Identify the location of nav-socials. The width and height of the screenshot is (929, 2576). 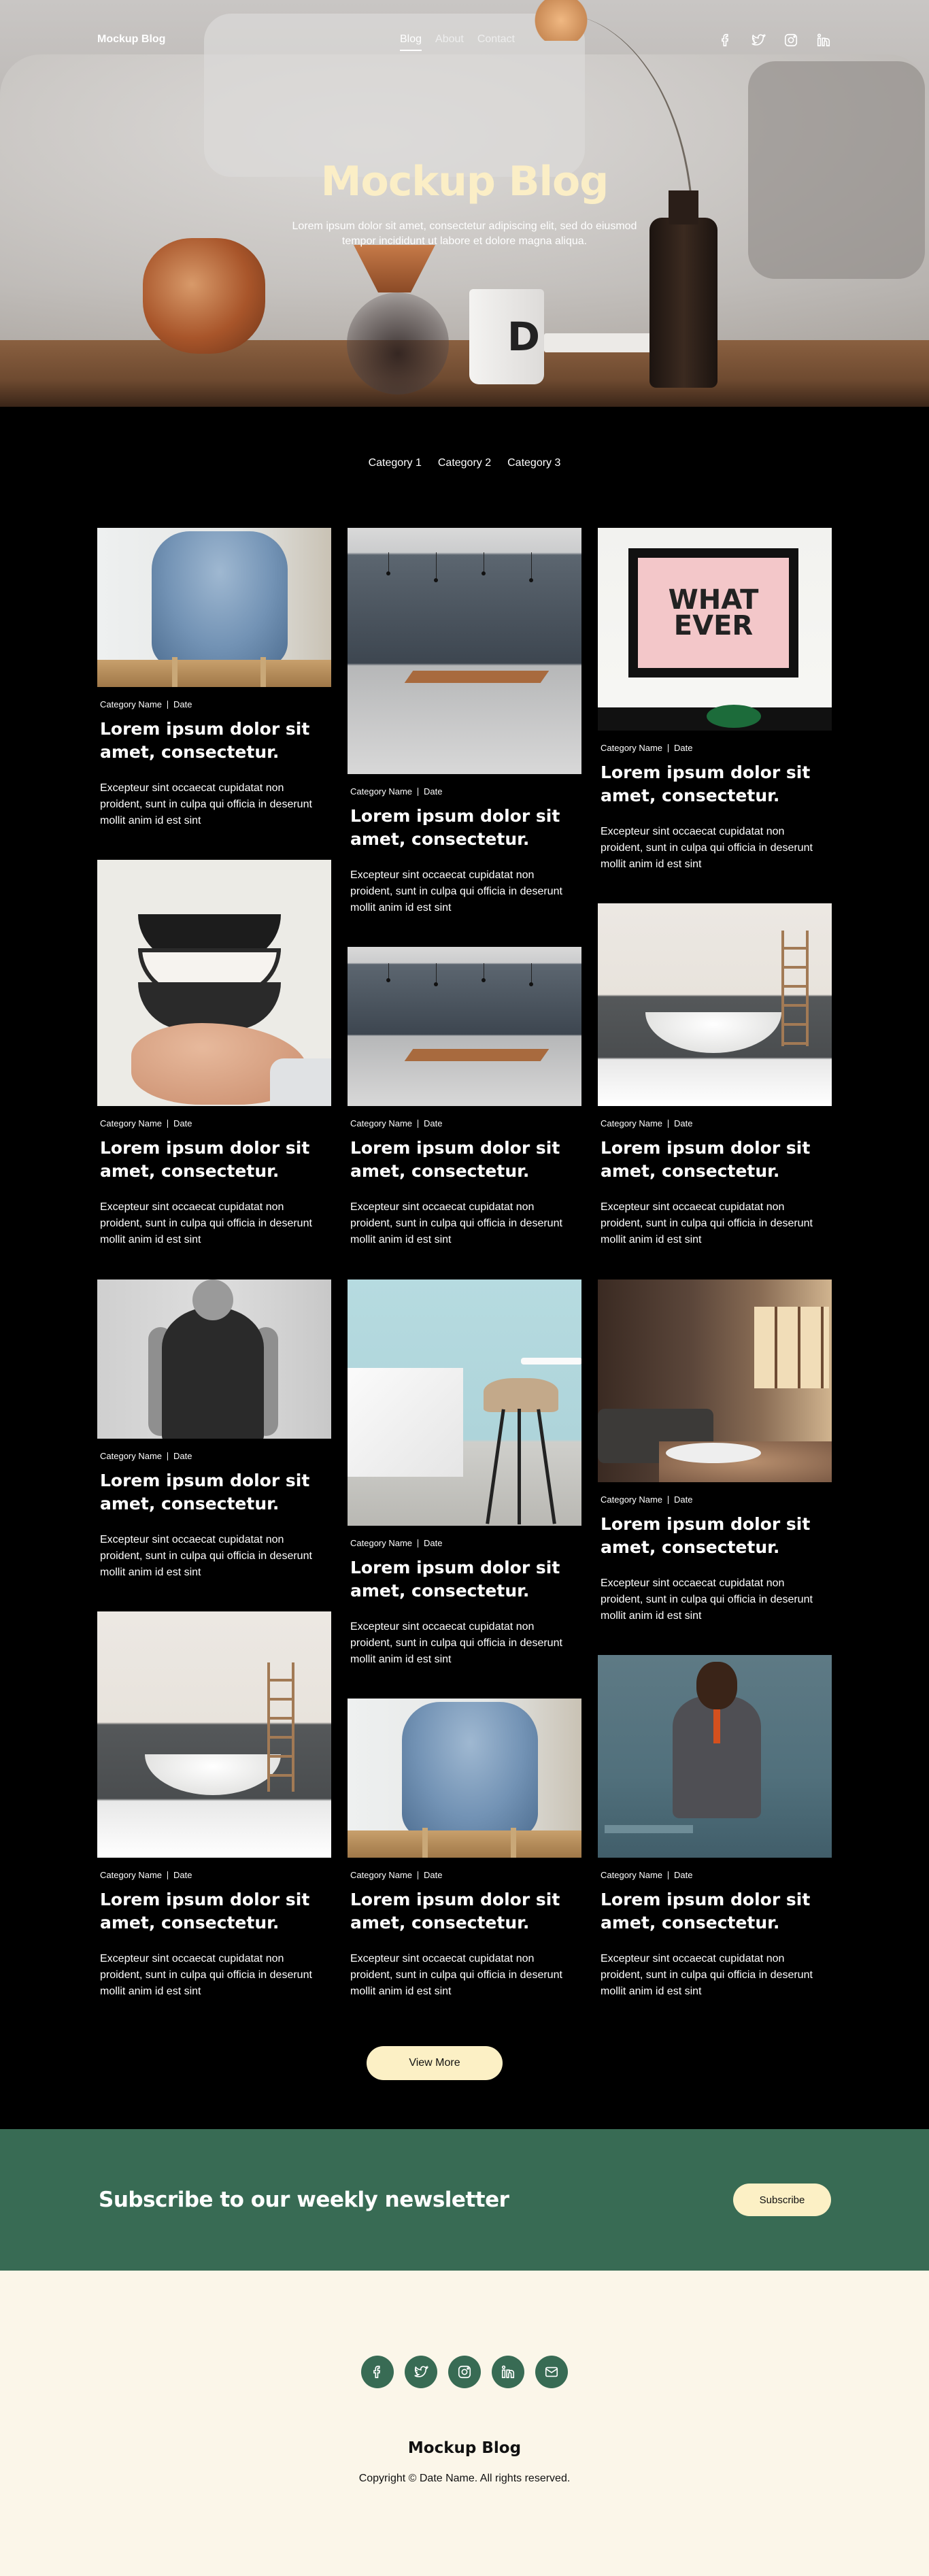
(774, 40).